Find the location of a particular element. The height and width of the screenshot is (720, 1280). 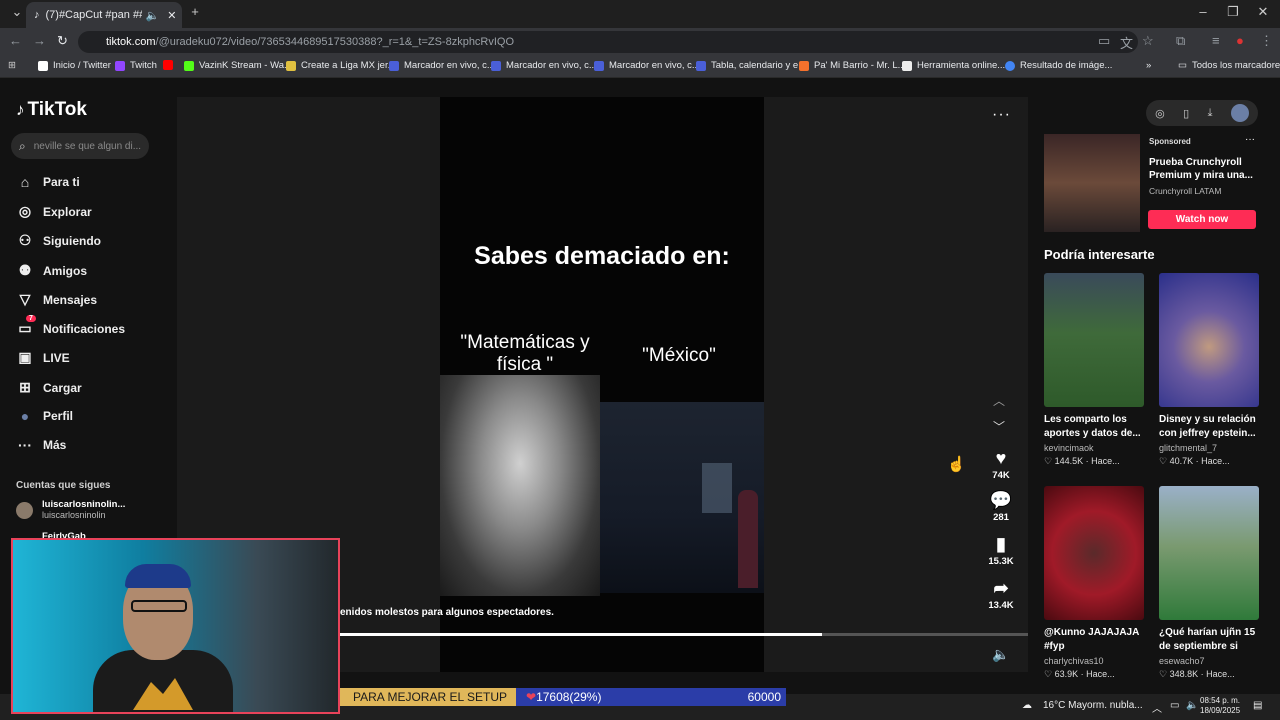

nav-siguiendo: ⚇ Siguiendo is located at coordinates (58, 240).